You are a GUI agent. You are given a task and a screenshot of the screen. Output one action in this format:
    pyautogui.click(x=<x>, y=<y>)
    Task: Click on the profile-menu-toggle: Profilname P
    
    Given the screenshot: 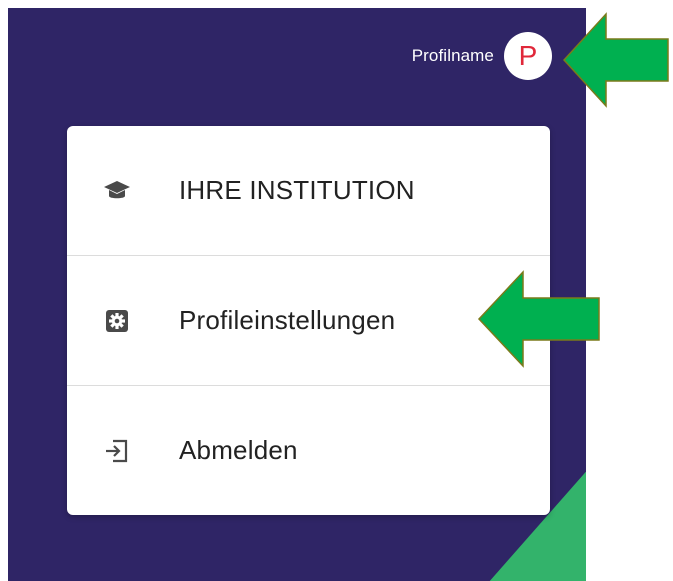 What is the action you would take?
    pyautogui.click(x=482, y=56)
    